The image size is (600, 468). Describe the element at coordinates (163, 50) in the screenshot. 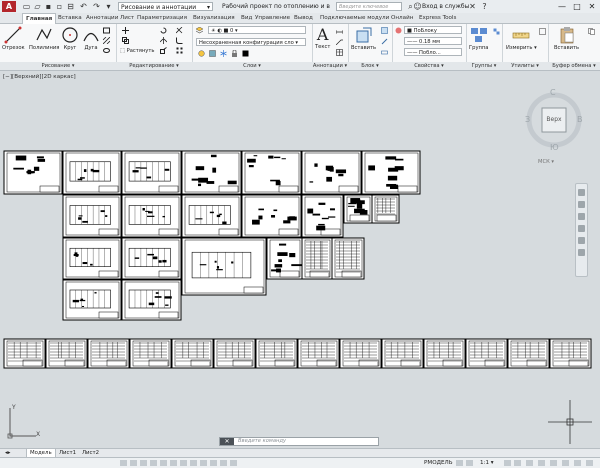

I see `scale-icon` at that location.